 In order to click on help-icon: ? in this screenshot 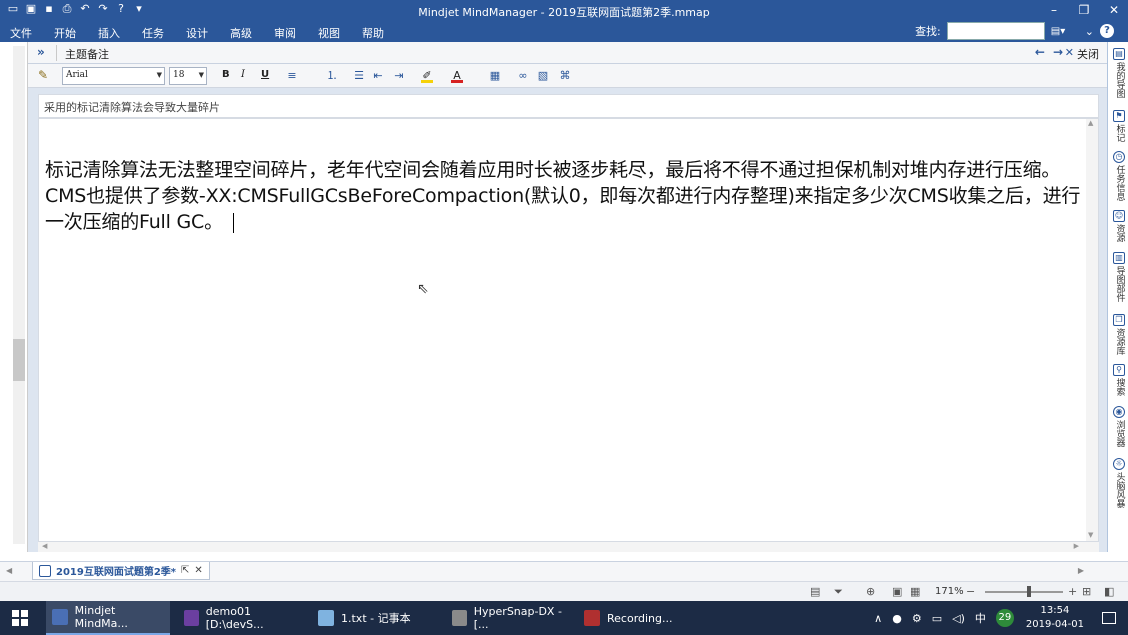, I will do `click(1107, 31)`.